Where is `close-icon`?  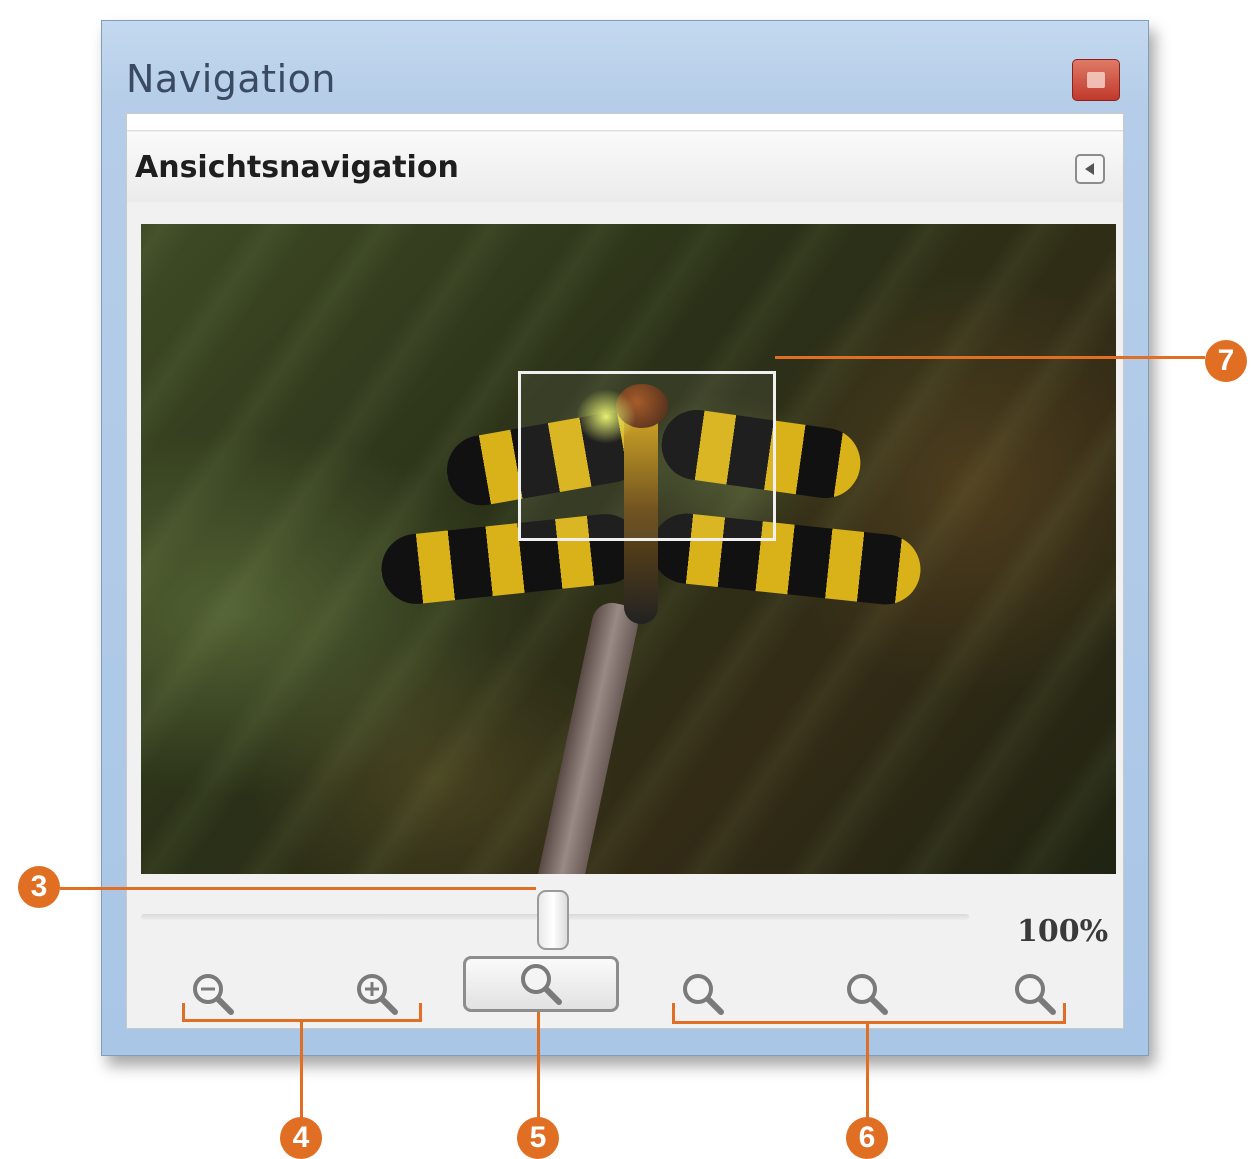
close-icon is located at coordinates (1096, 80).